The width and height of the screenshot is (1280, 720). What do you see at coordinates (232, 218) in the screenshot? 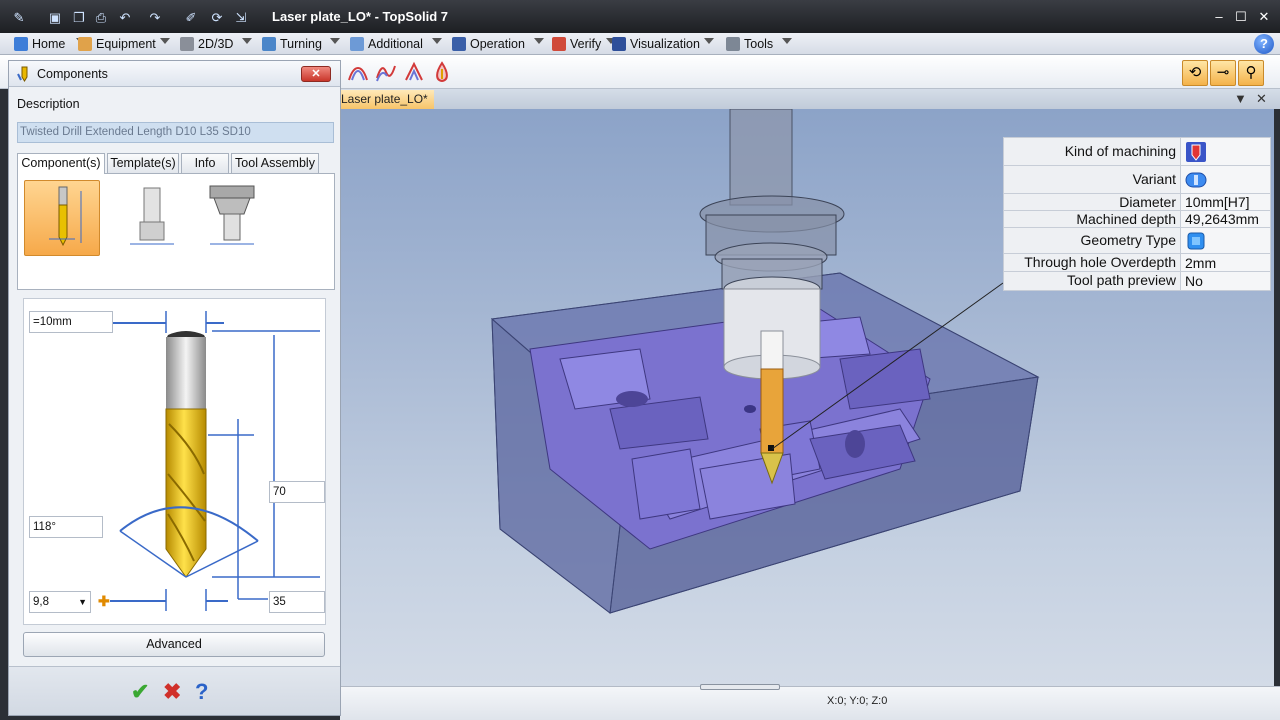
I see `thumbnail-holder` at bounding box center [232, 218].